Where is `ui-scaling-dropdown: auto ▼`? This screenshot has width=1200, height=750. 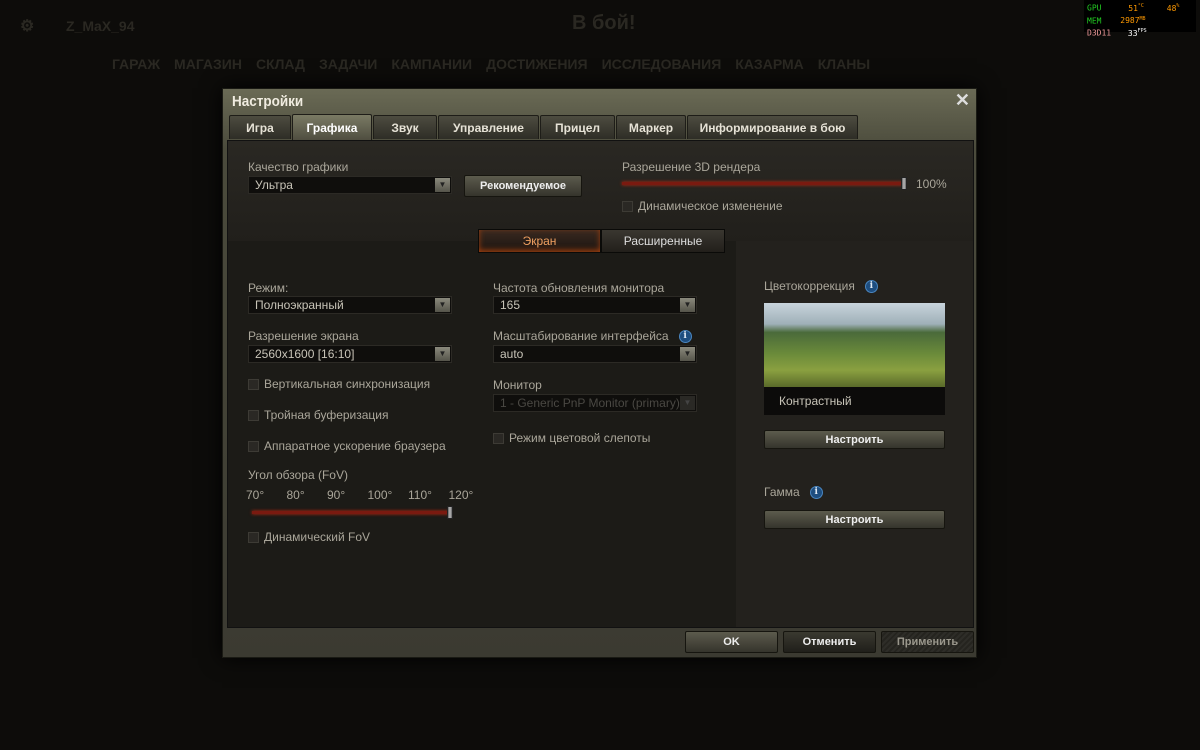
ui-scaling-dropdown: auto ▼ is located at coordinates (595, 354).